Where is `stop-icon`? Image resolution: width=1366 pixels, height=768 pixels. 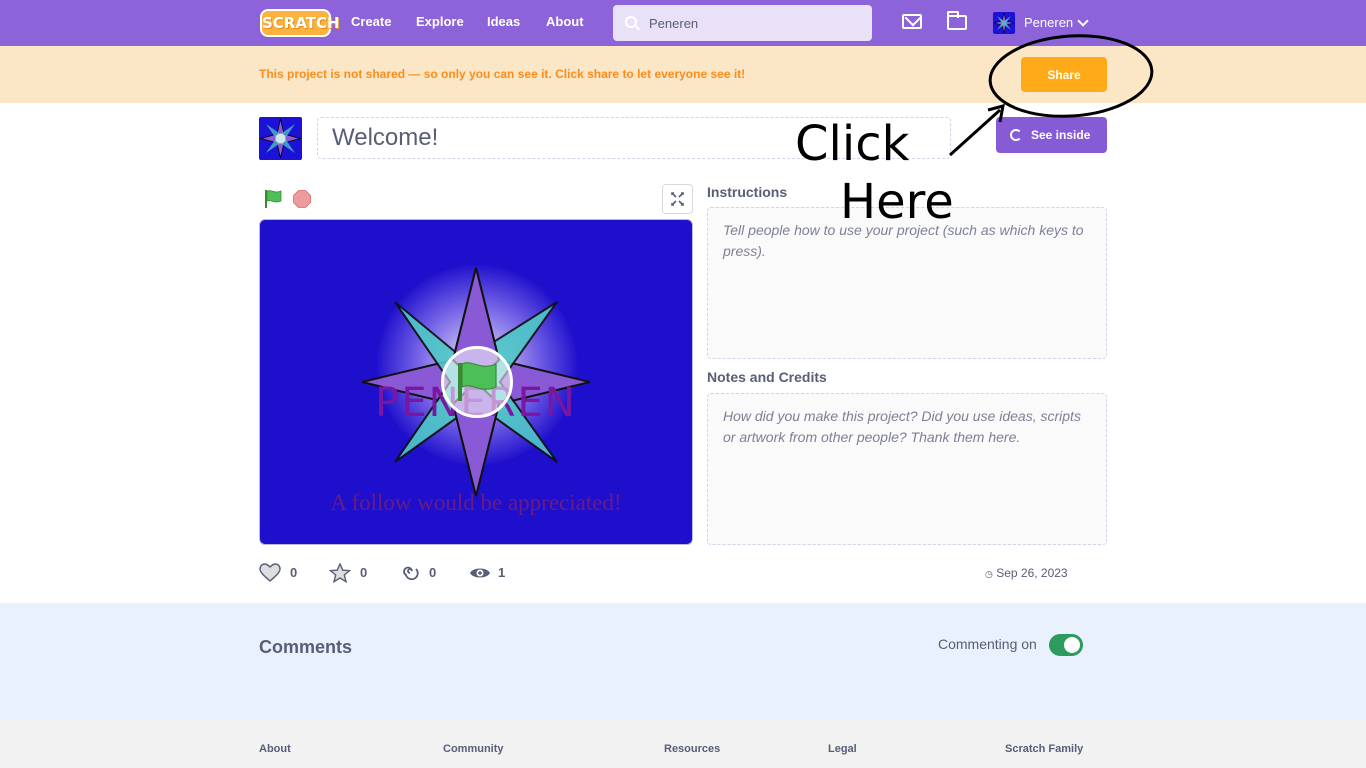
stop-icon is located at coordinates (302, 199).